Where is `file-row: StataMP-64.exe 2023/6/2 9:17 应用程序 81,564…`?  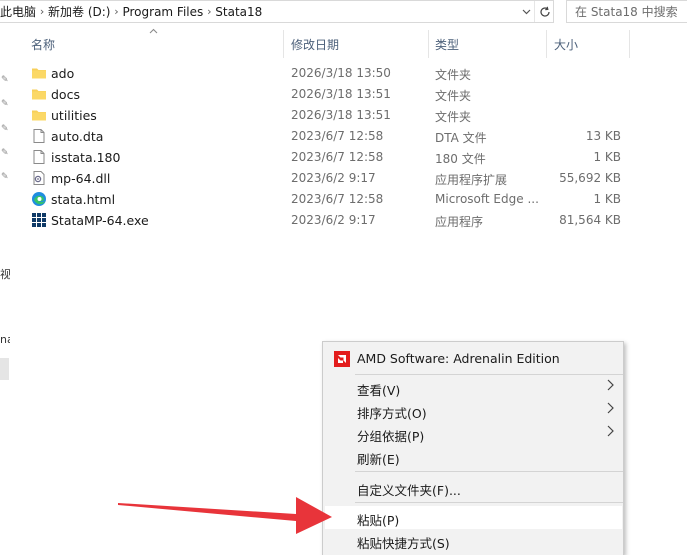 file-row: StataMP-64.exe 2023/6/2 9:17 应用程序 81,564… is located at coordinates (327, 220).